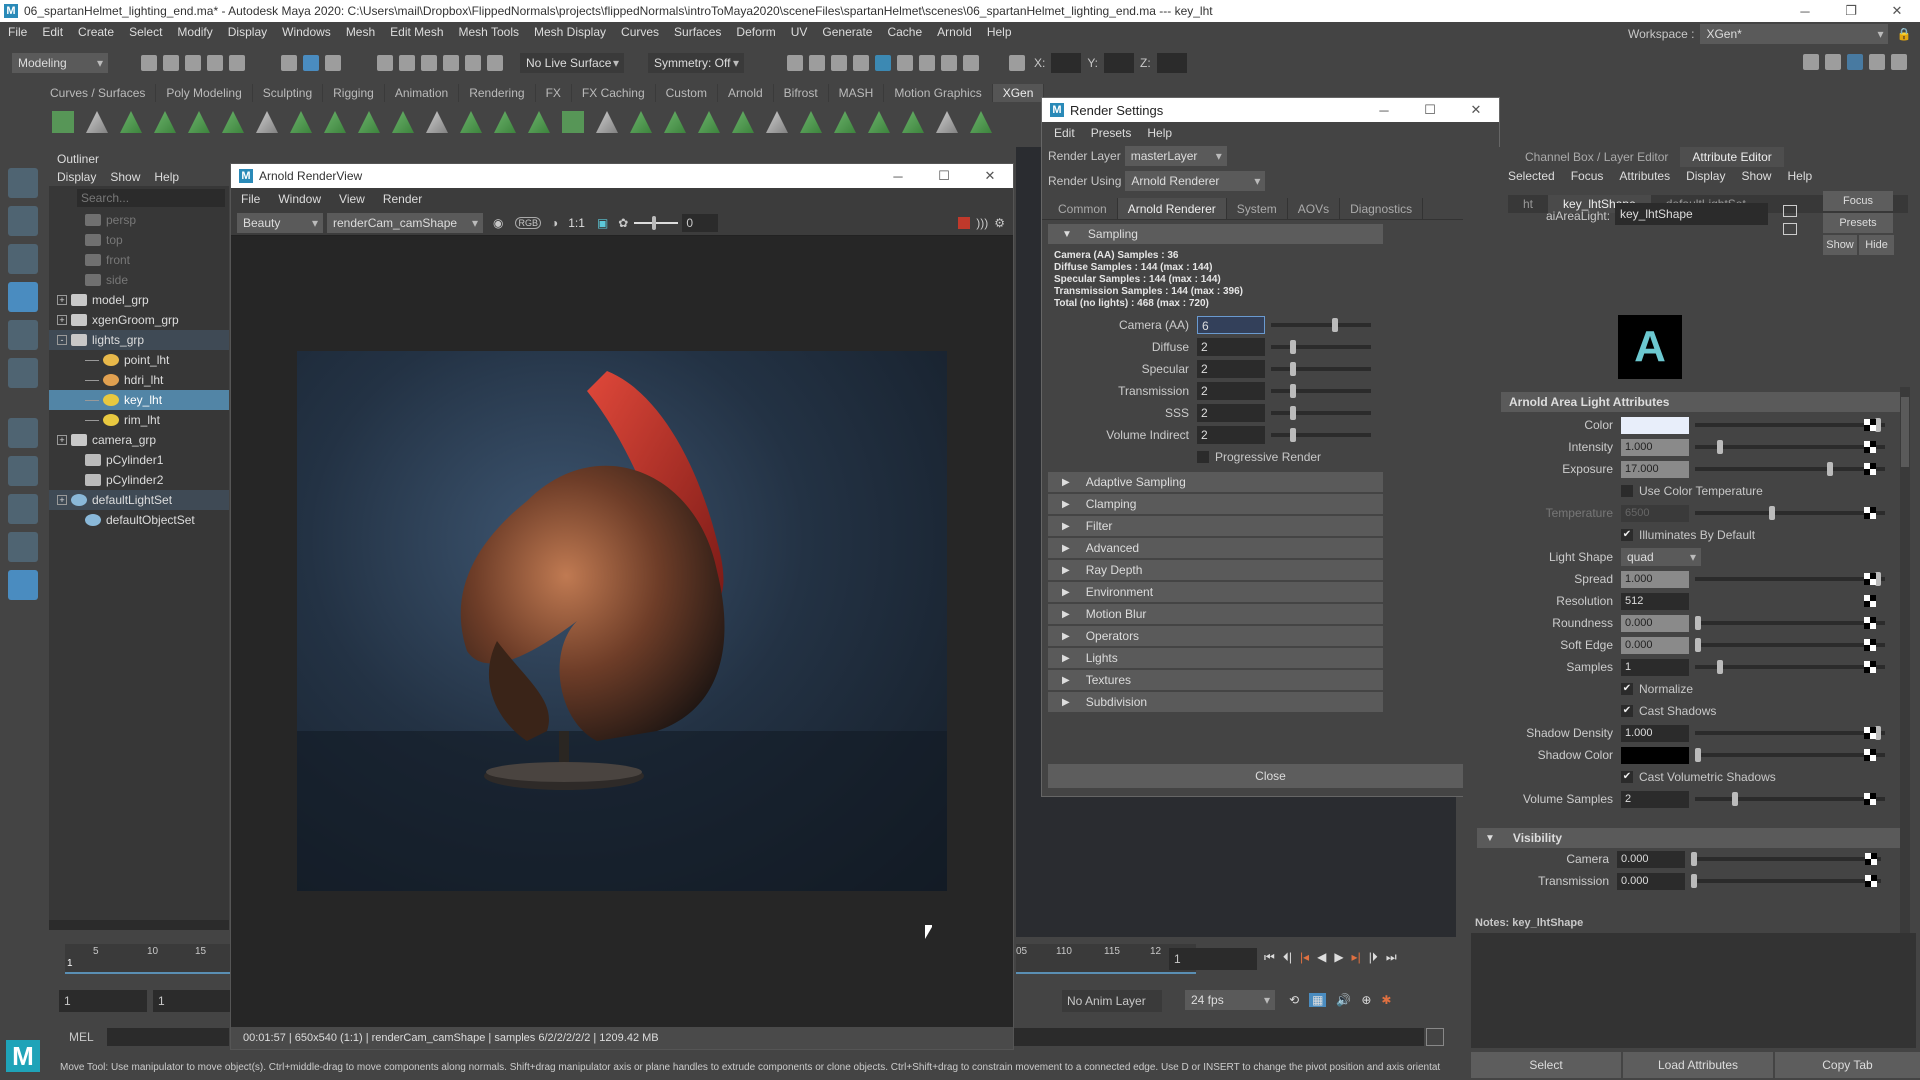 Image resolution: width=1920 pixels, height=1080 pixels. I want to click on volume-samples-field: 2, so click(1655, 799).